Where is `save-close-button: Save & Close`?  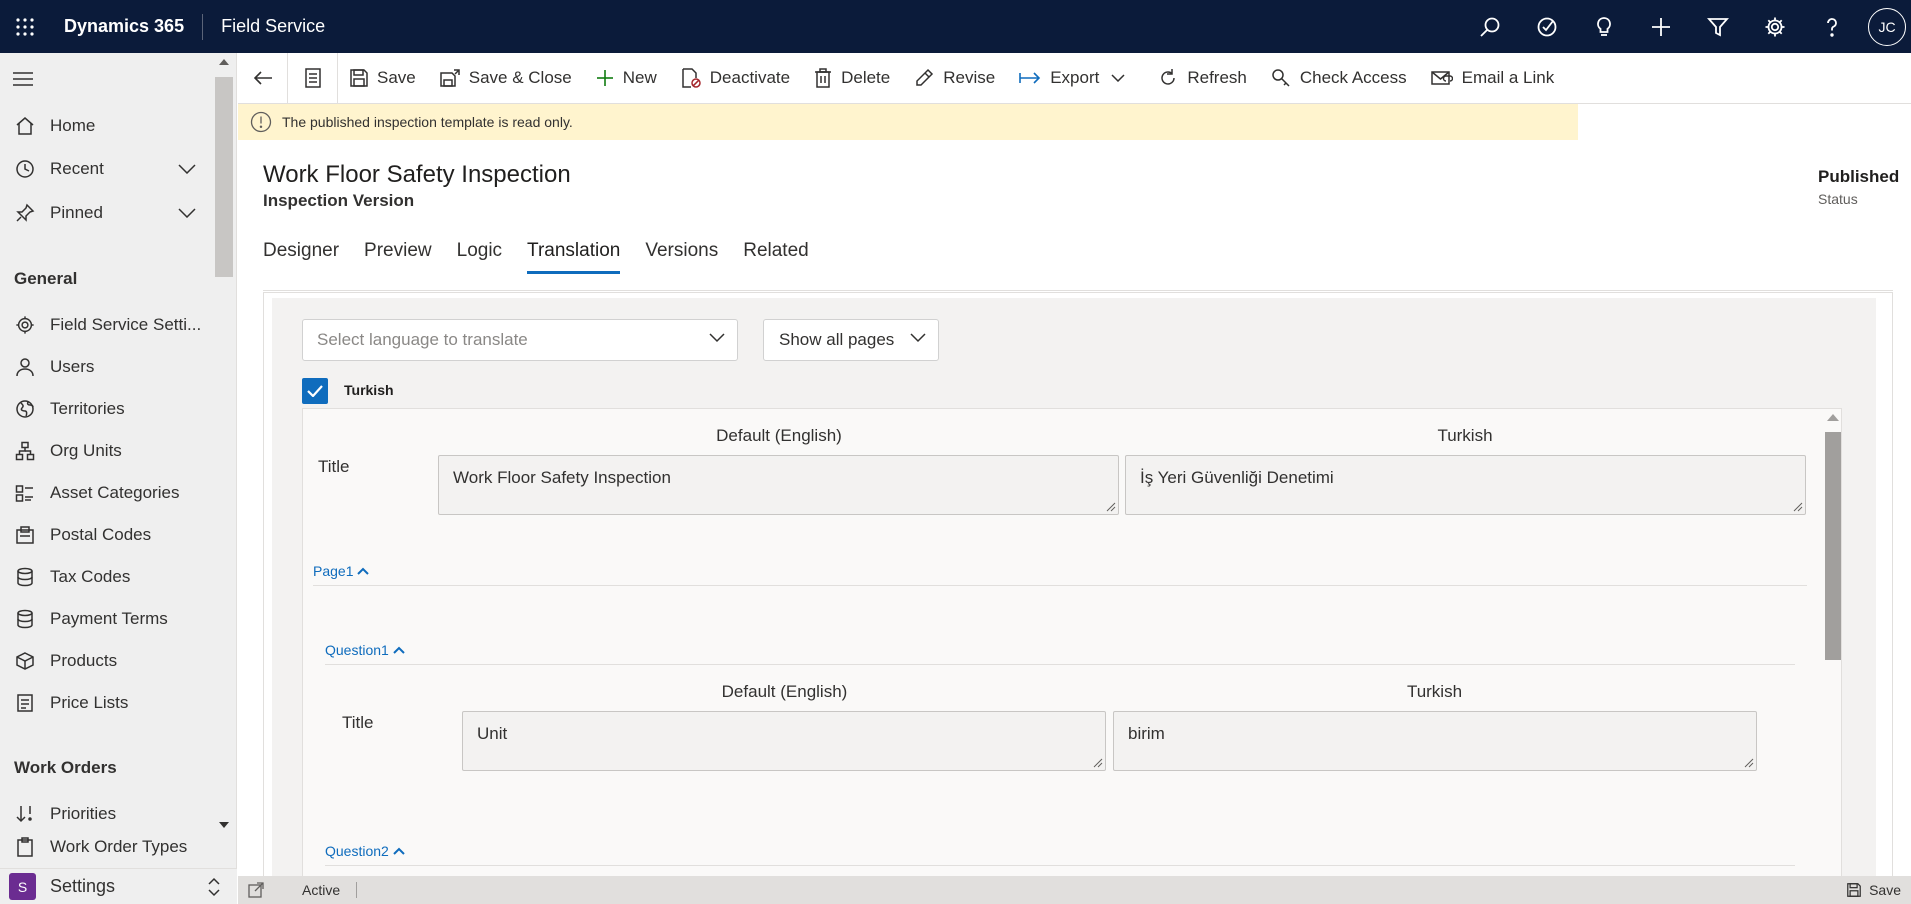
save-close-button: Save & Close is located at coordinates (506, 78).